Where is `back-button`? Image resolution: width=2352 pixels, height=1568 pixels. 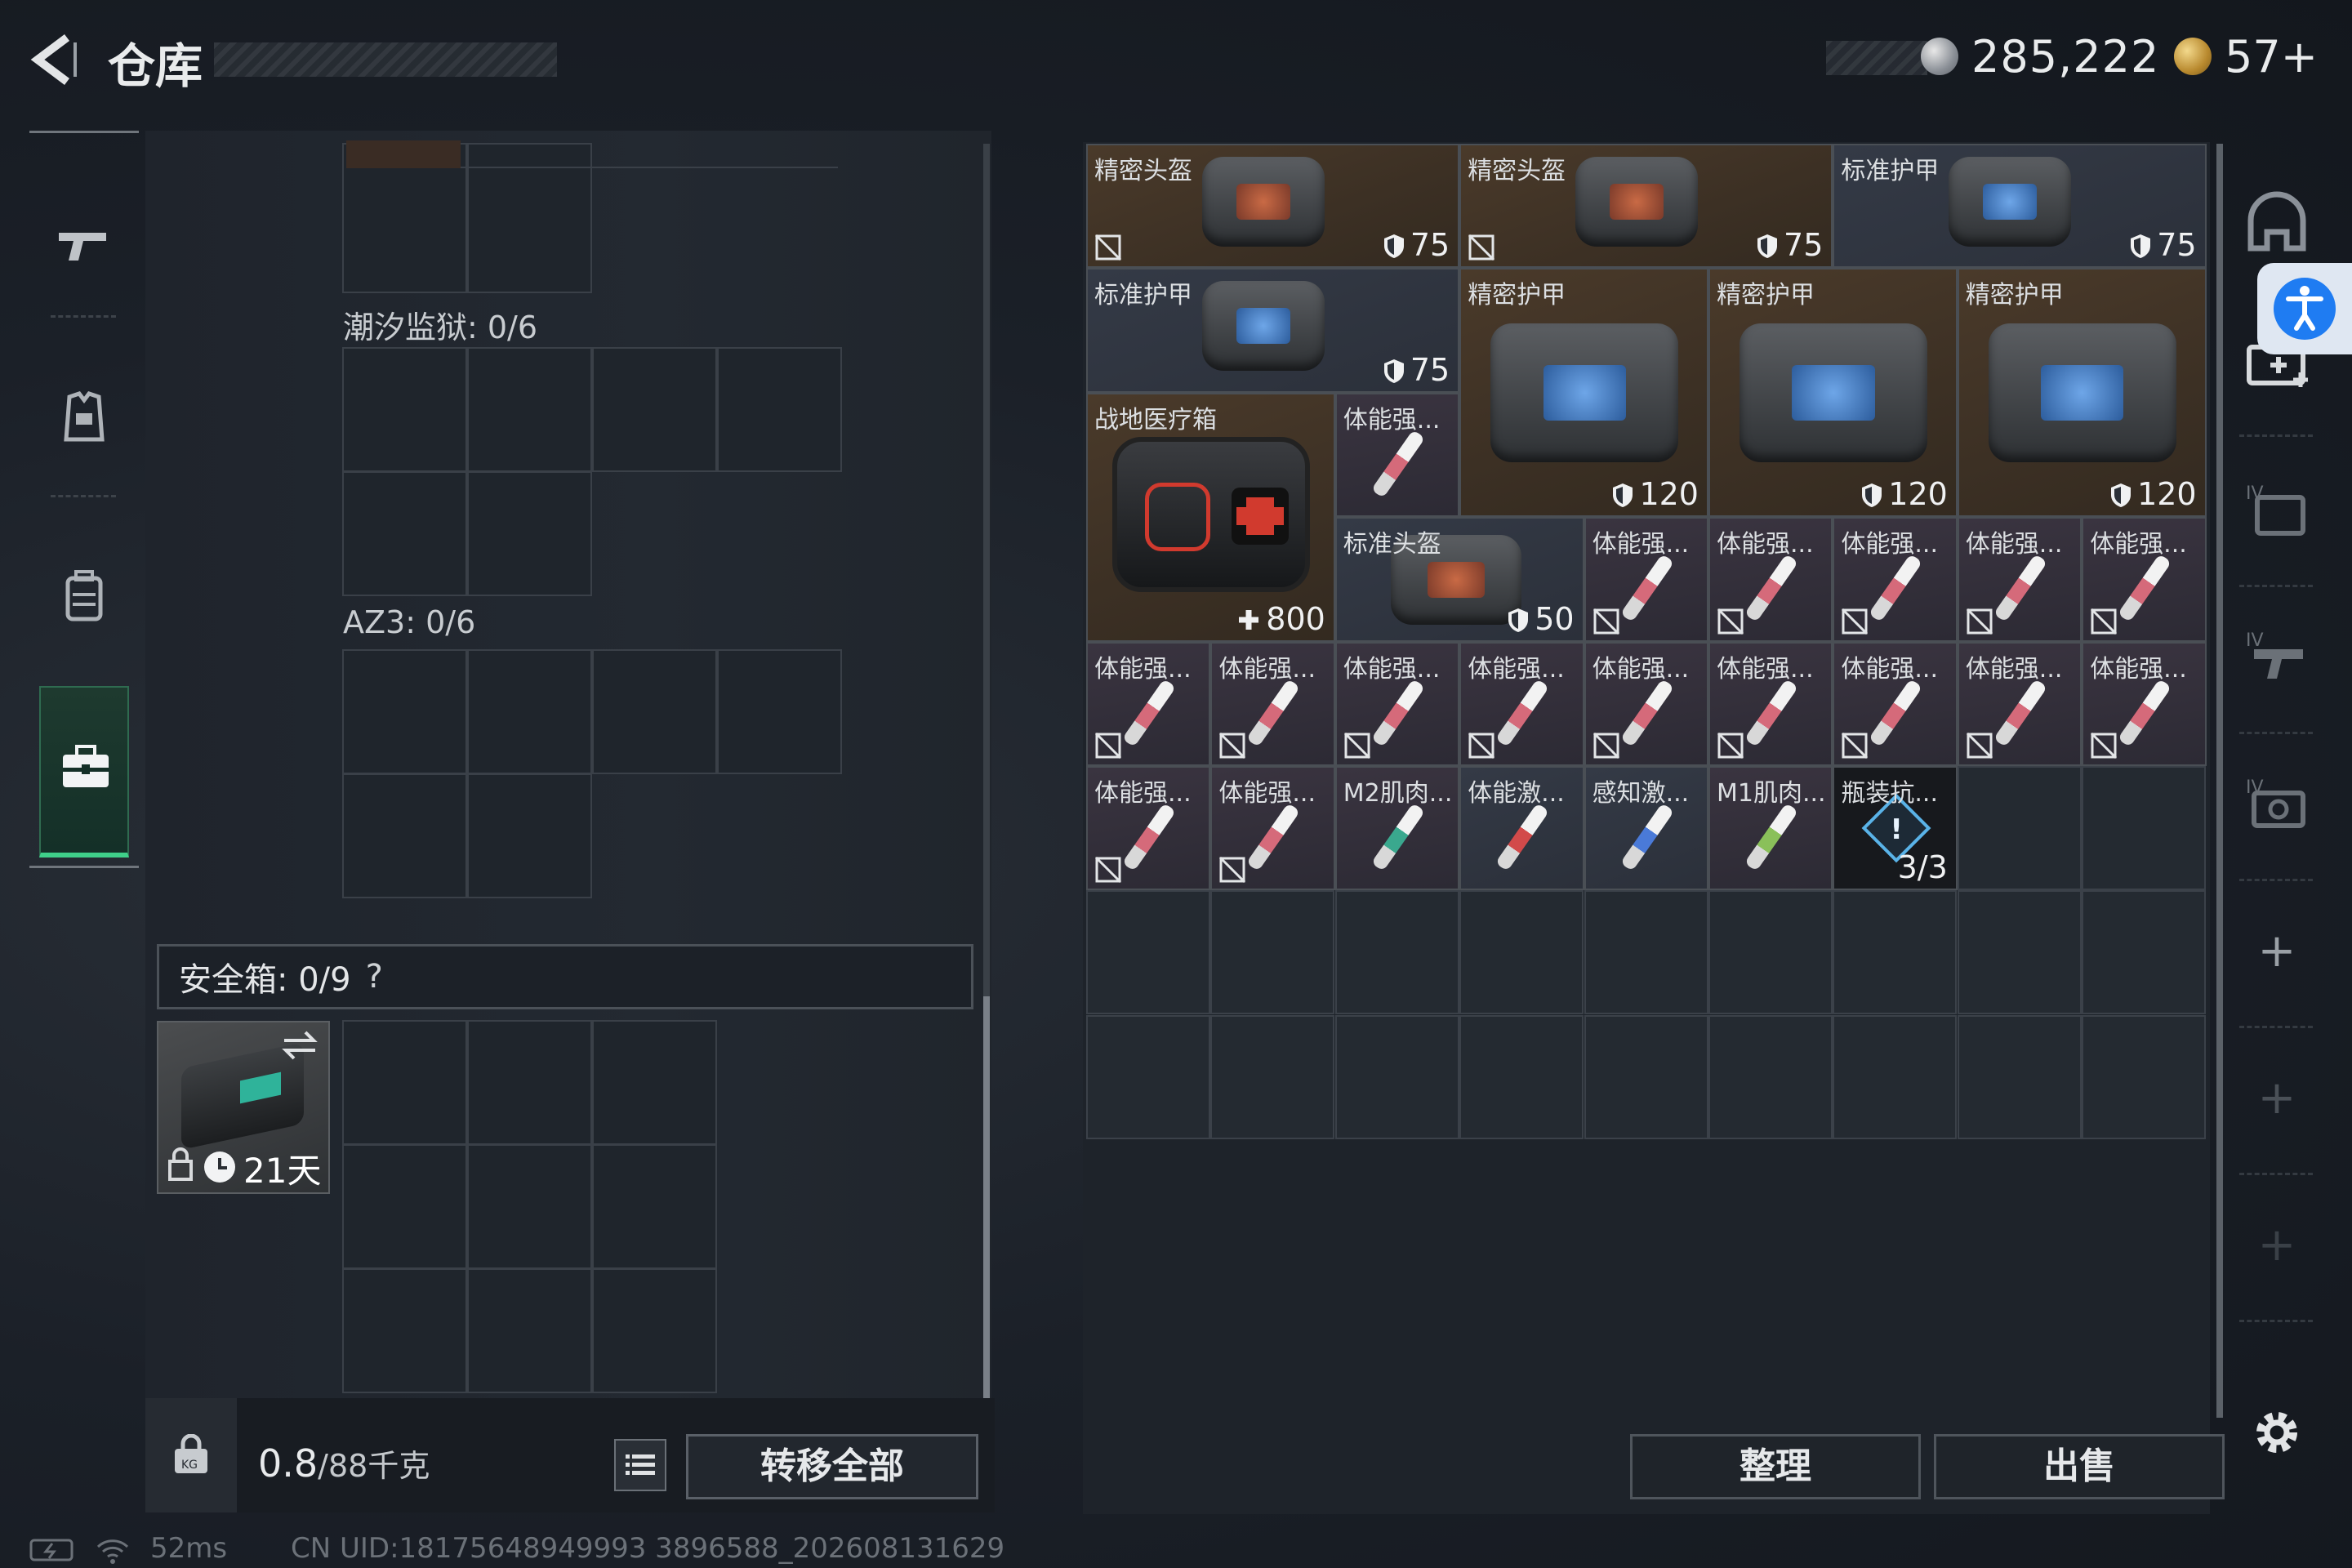 back-button is located at coordinates (53, 59).